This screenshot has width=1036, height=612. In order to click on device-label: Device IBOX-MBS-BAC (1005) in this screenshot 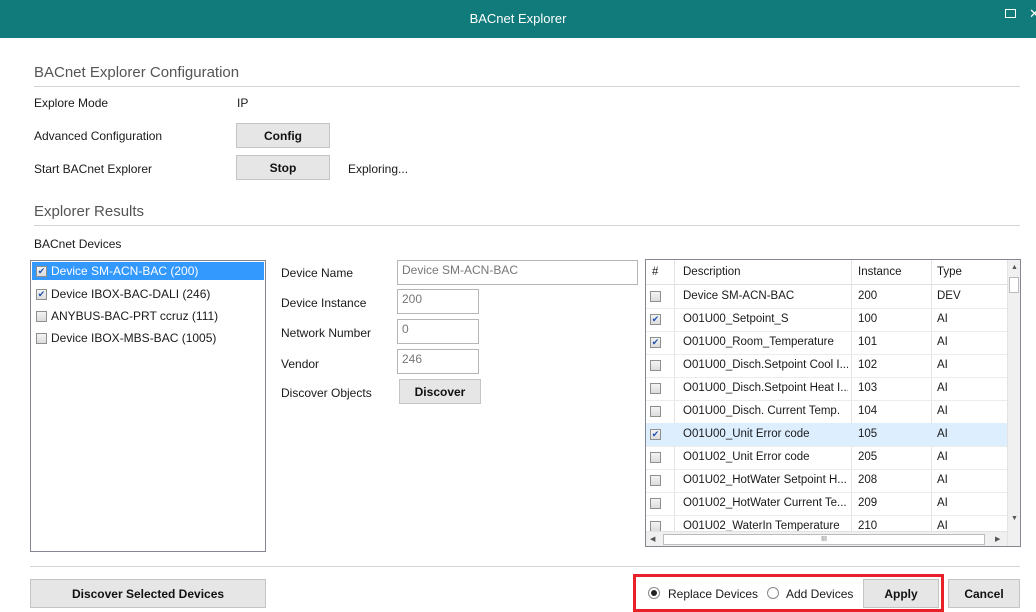, I will do `click(134, 338)`.